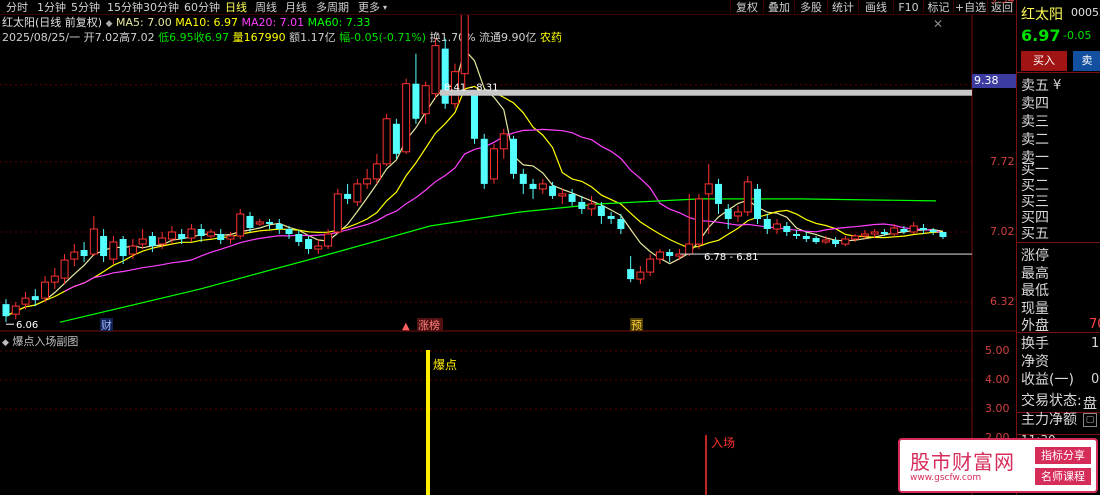 The height and width of the screenshot is (495, 1100). I want to click on marker-cai: 财, so click(106, 325).